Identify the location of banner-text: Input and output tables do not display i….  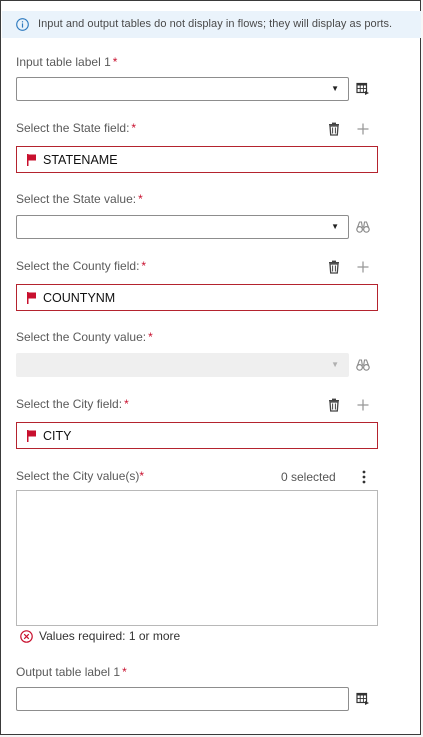
(215, 24).